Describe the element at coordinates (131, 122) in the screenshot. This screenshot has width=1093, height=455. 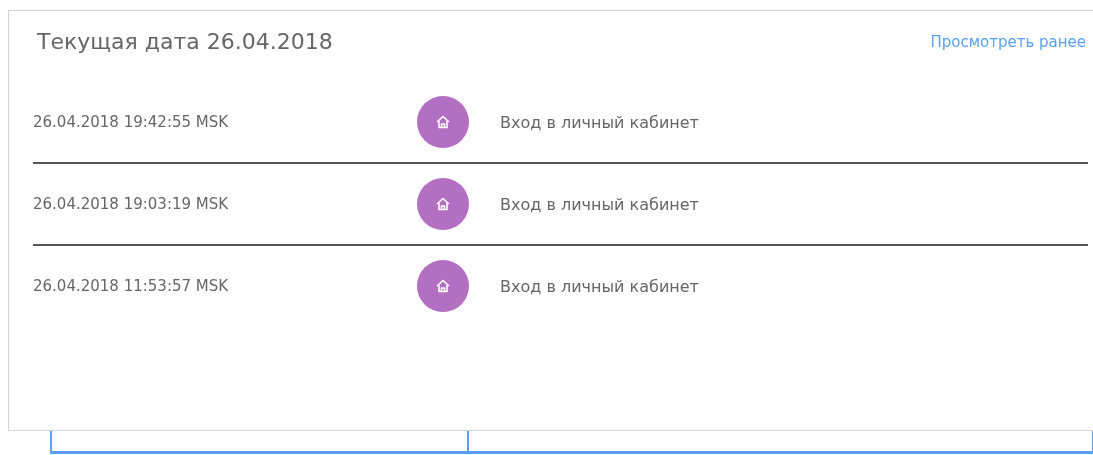
I see `event-time: 26.04.2018 19:42:55 MSK` at that location.